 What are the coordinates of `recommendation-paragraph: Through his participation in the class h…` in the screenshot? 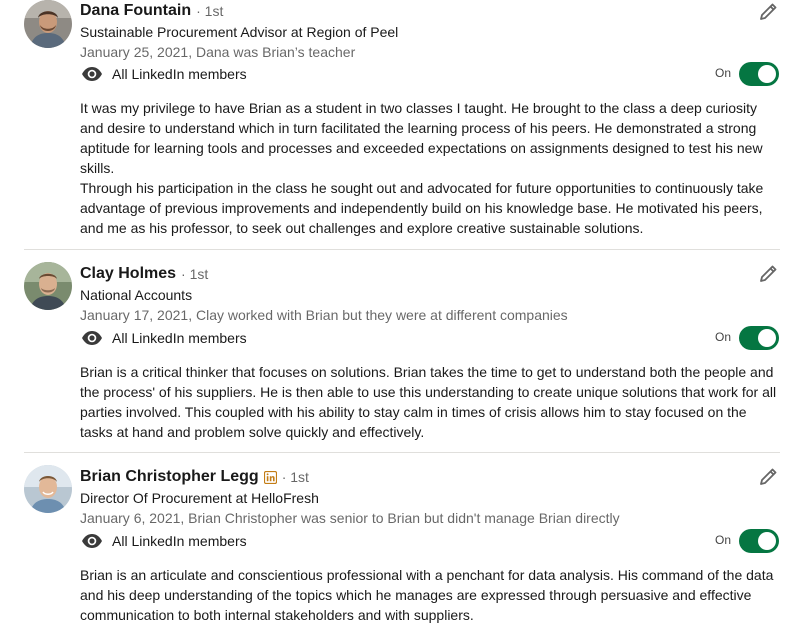 It's located at (422, 208).